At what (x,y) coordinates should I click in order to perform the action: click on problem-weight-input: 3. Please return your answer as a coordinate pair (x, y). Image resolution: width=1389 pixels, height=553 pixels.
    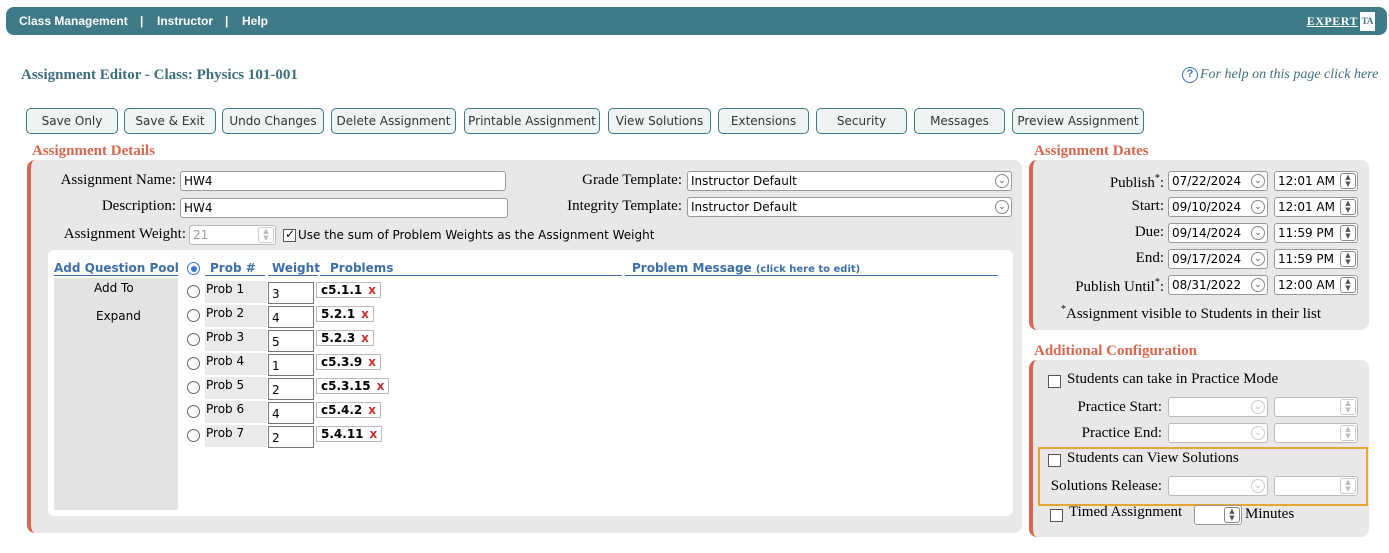
    Looking at the image, I should click on (291, 293).